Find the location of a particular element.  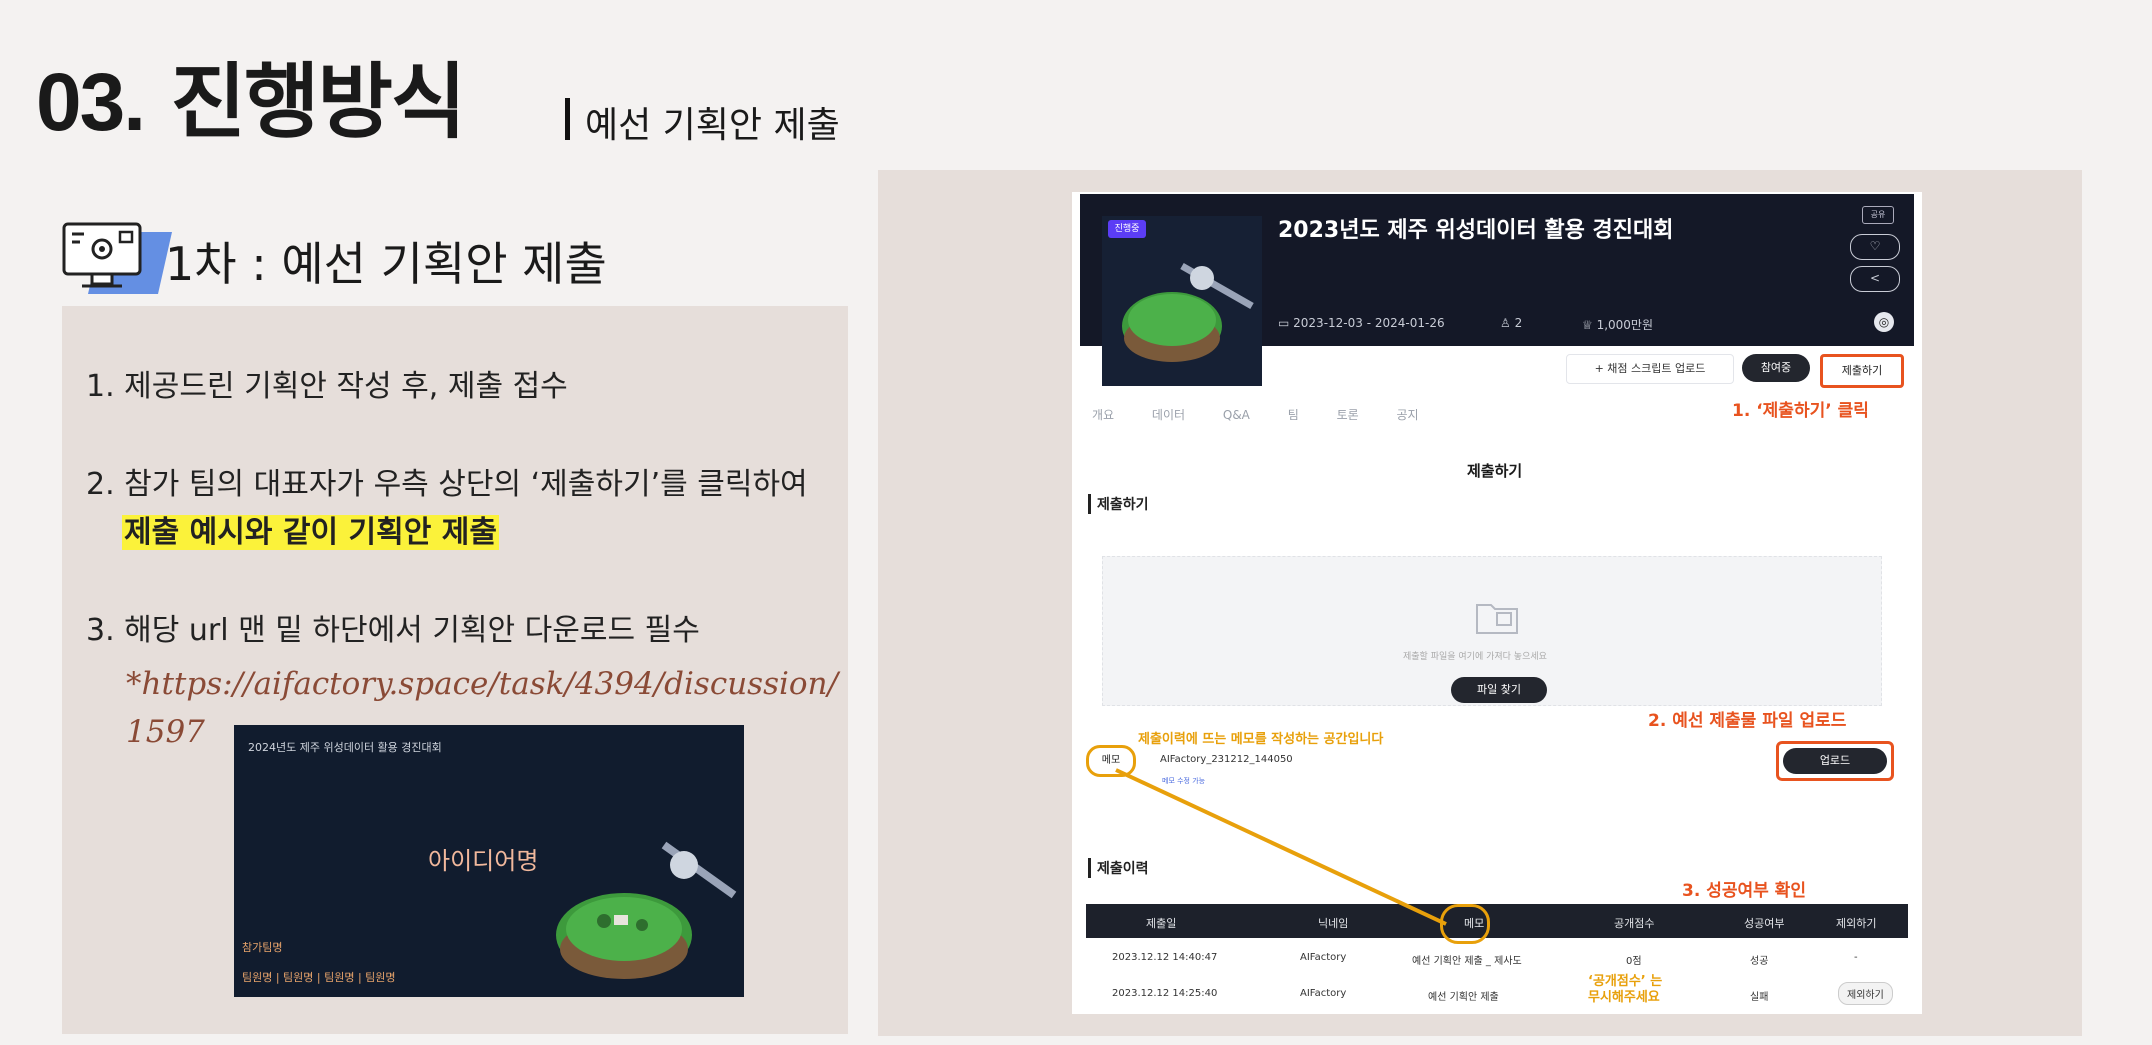

like-button: ♡ is located at coordinates (1875, 247).